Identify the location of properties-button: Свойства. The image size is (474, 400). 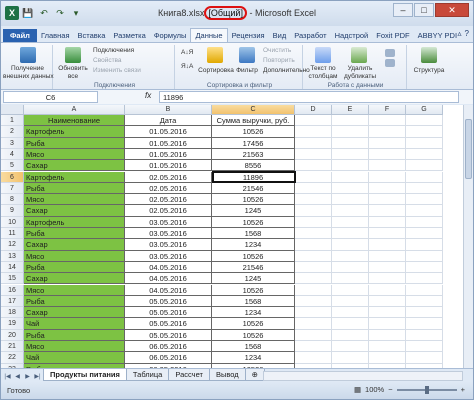
(107, 60).